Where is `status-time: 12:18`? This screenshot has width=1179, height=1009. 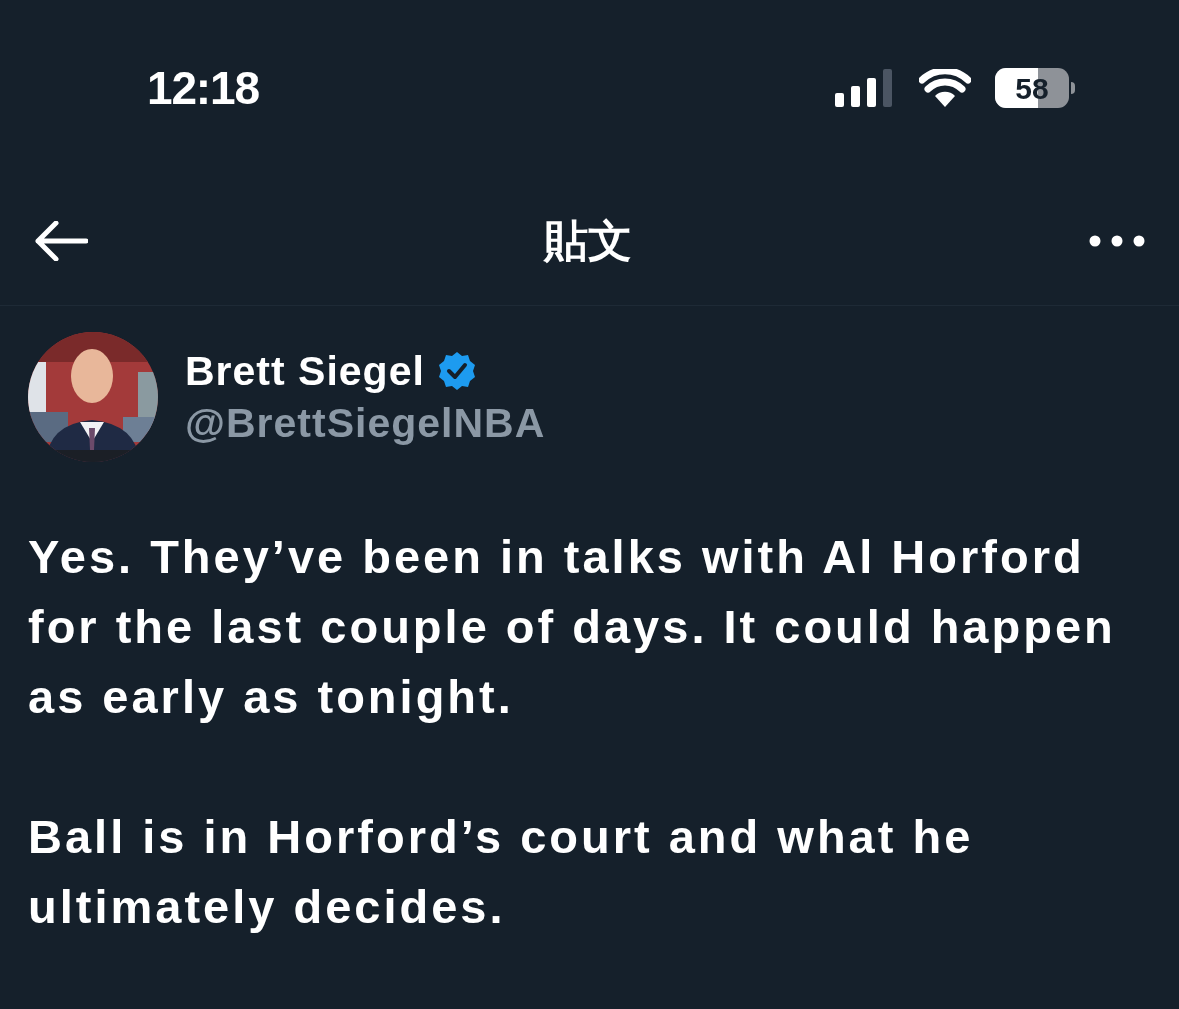 status-time: 12:18 is located at coordinates (203, 88).